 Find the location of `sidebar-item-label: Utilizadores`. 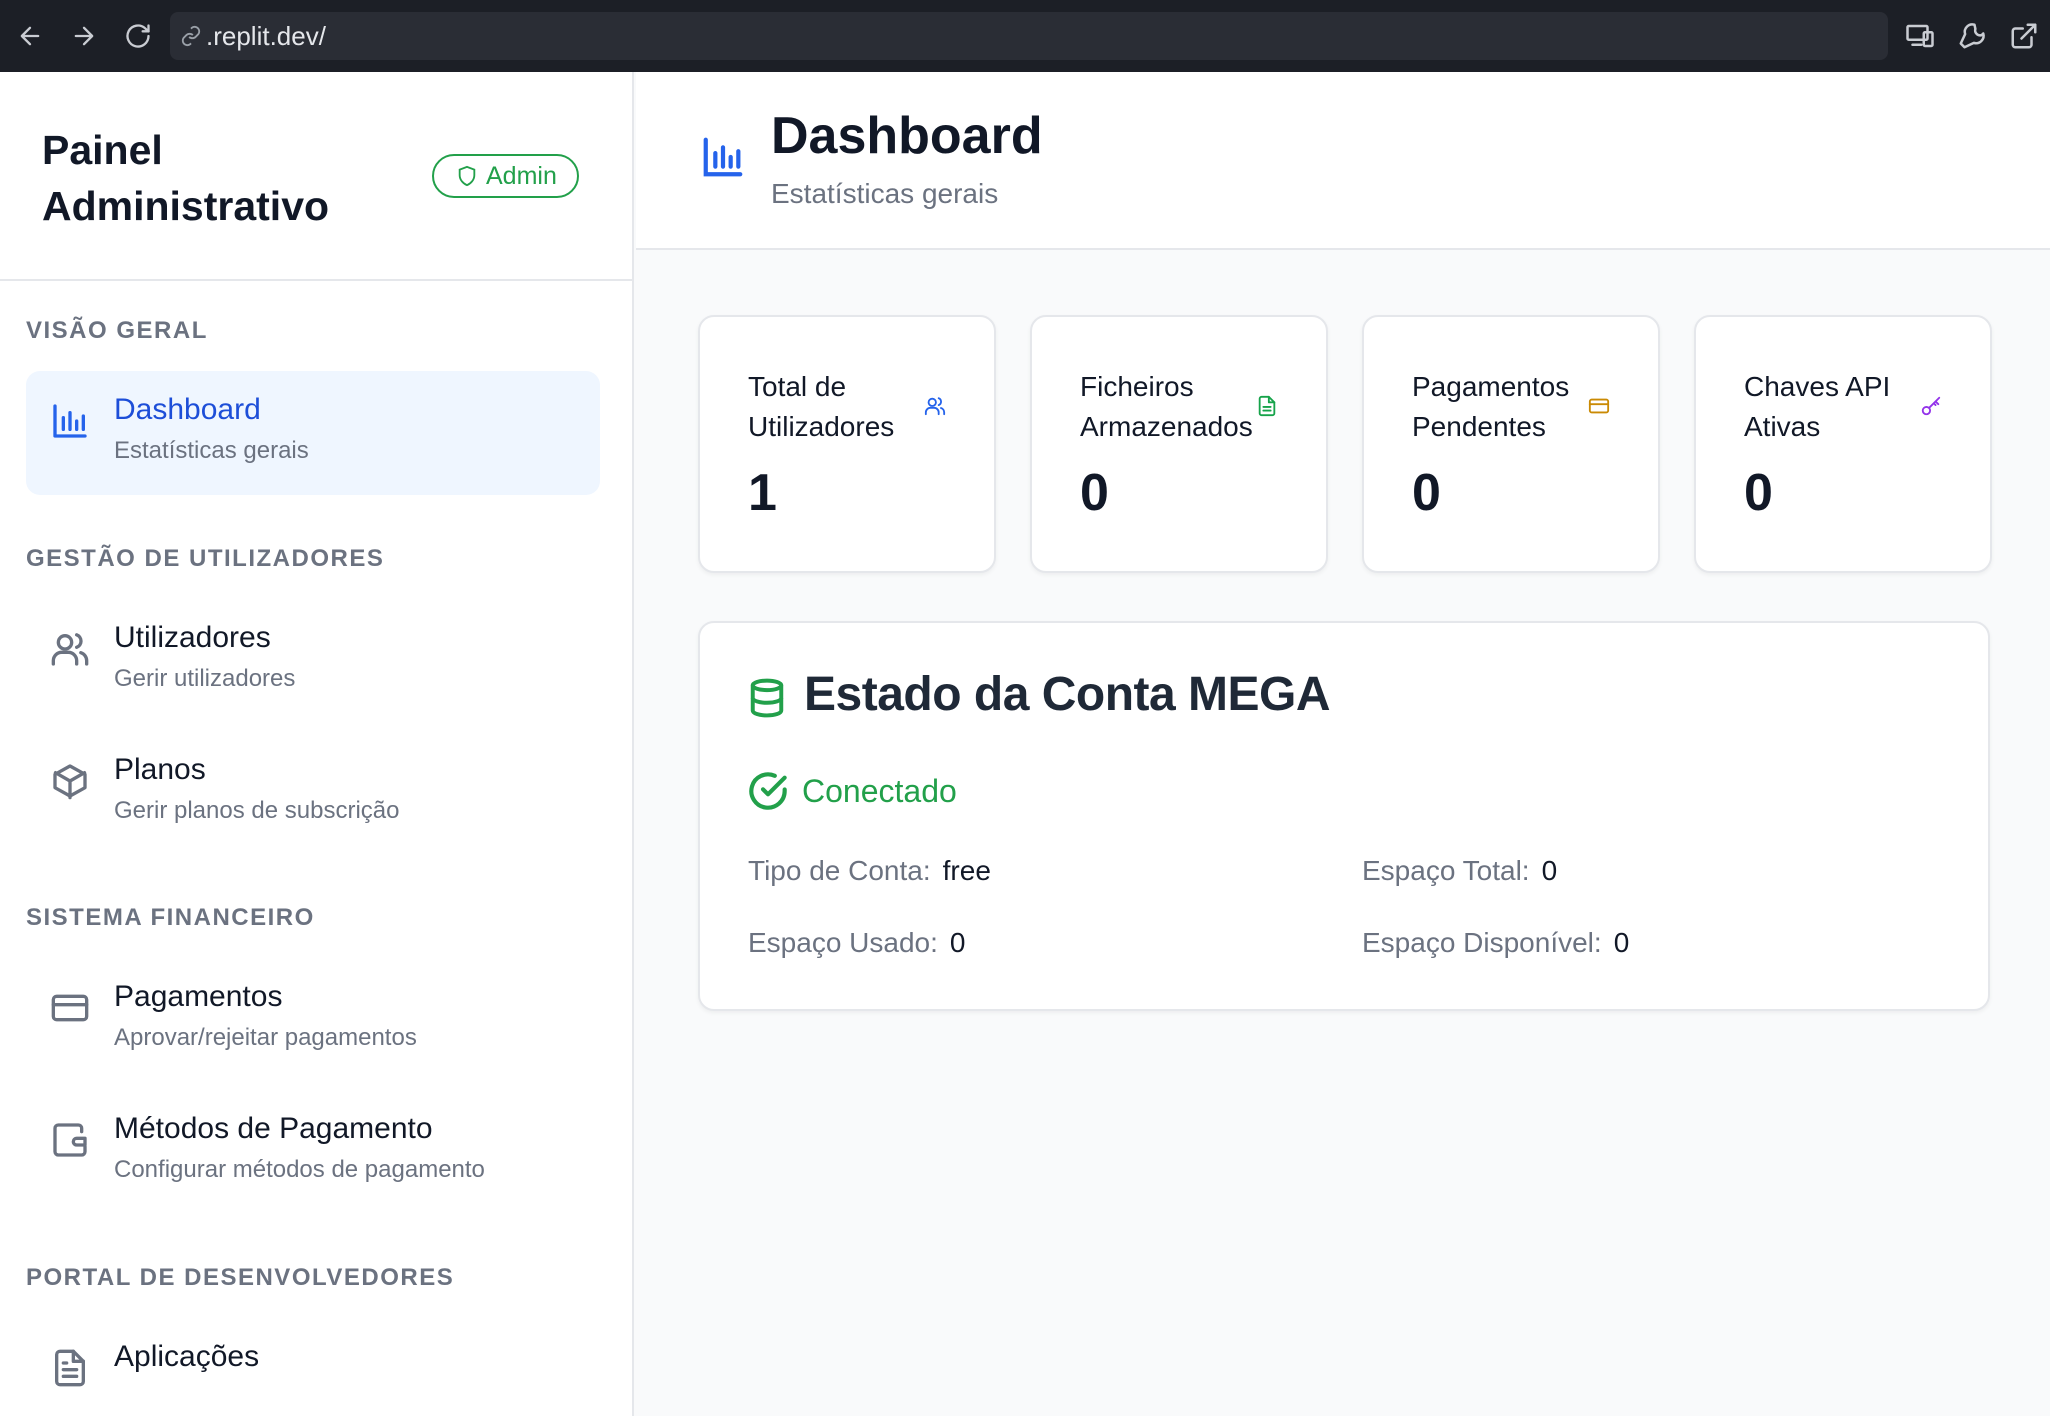

sidebar-item-label: Utilizadores is located at coordinates (192, 637).